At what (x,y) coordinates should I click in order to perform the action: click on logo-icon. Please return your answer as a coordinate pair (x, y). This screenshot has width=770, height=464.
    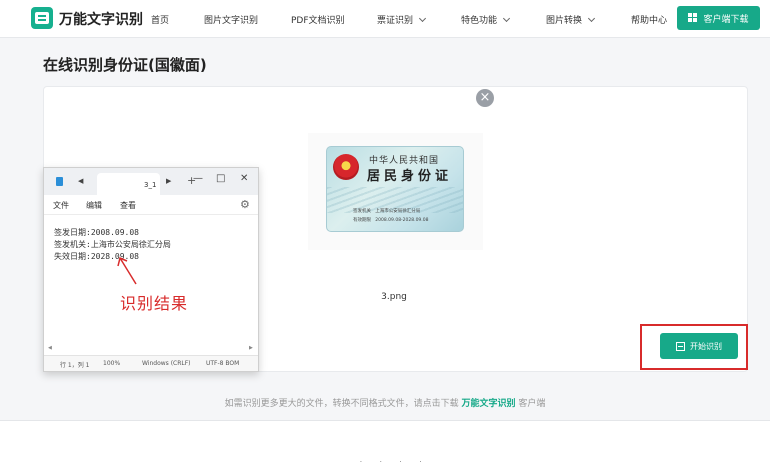
    Looking at the image, I should click on (42, 18).